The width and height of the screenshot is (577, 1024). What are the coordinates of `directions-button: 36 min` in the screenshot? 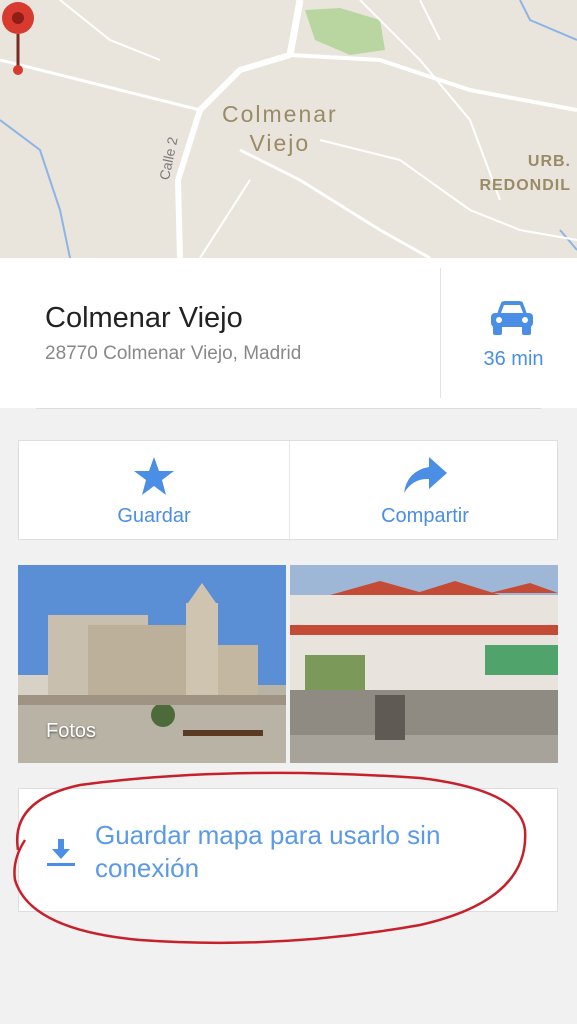 It's located at (509, 333).